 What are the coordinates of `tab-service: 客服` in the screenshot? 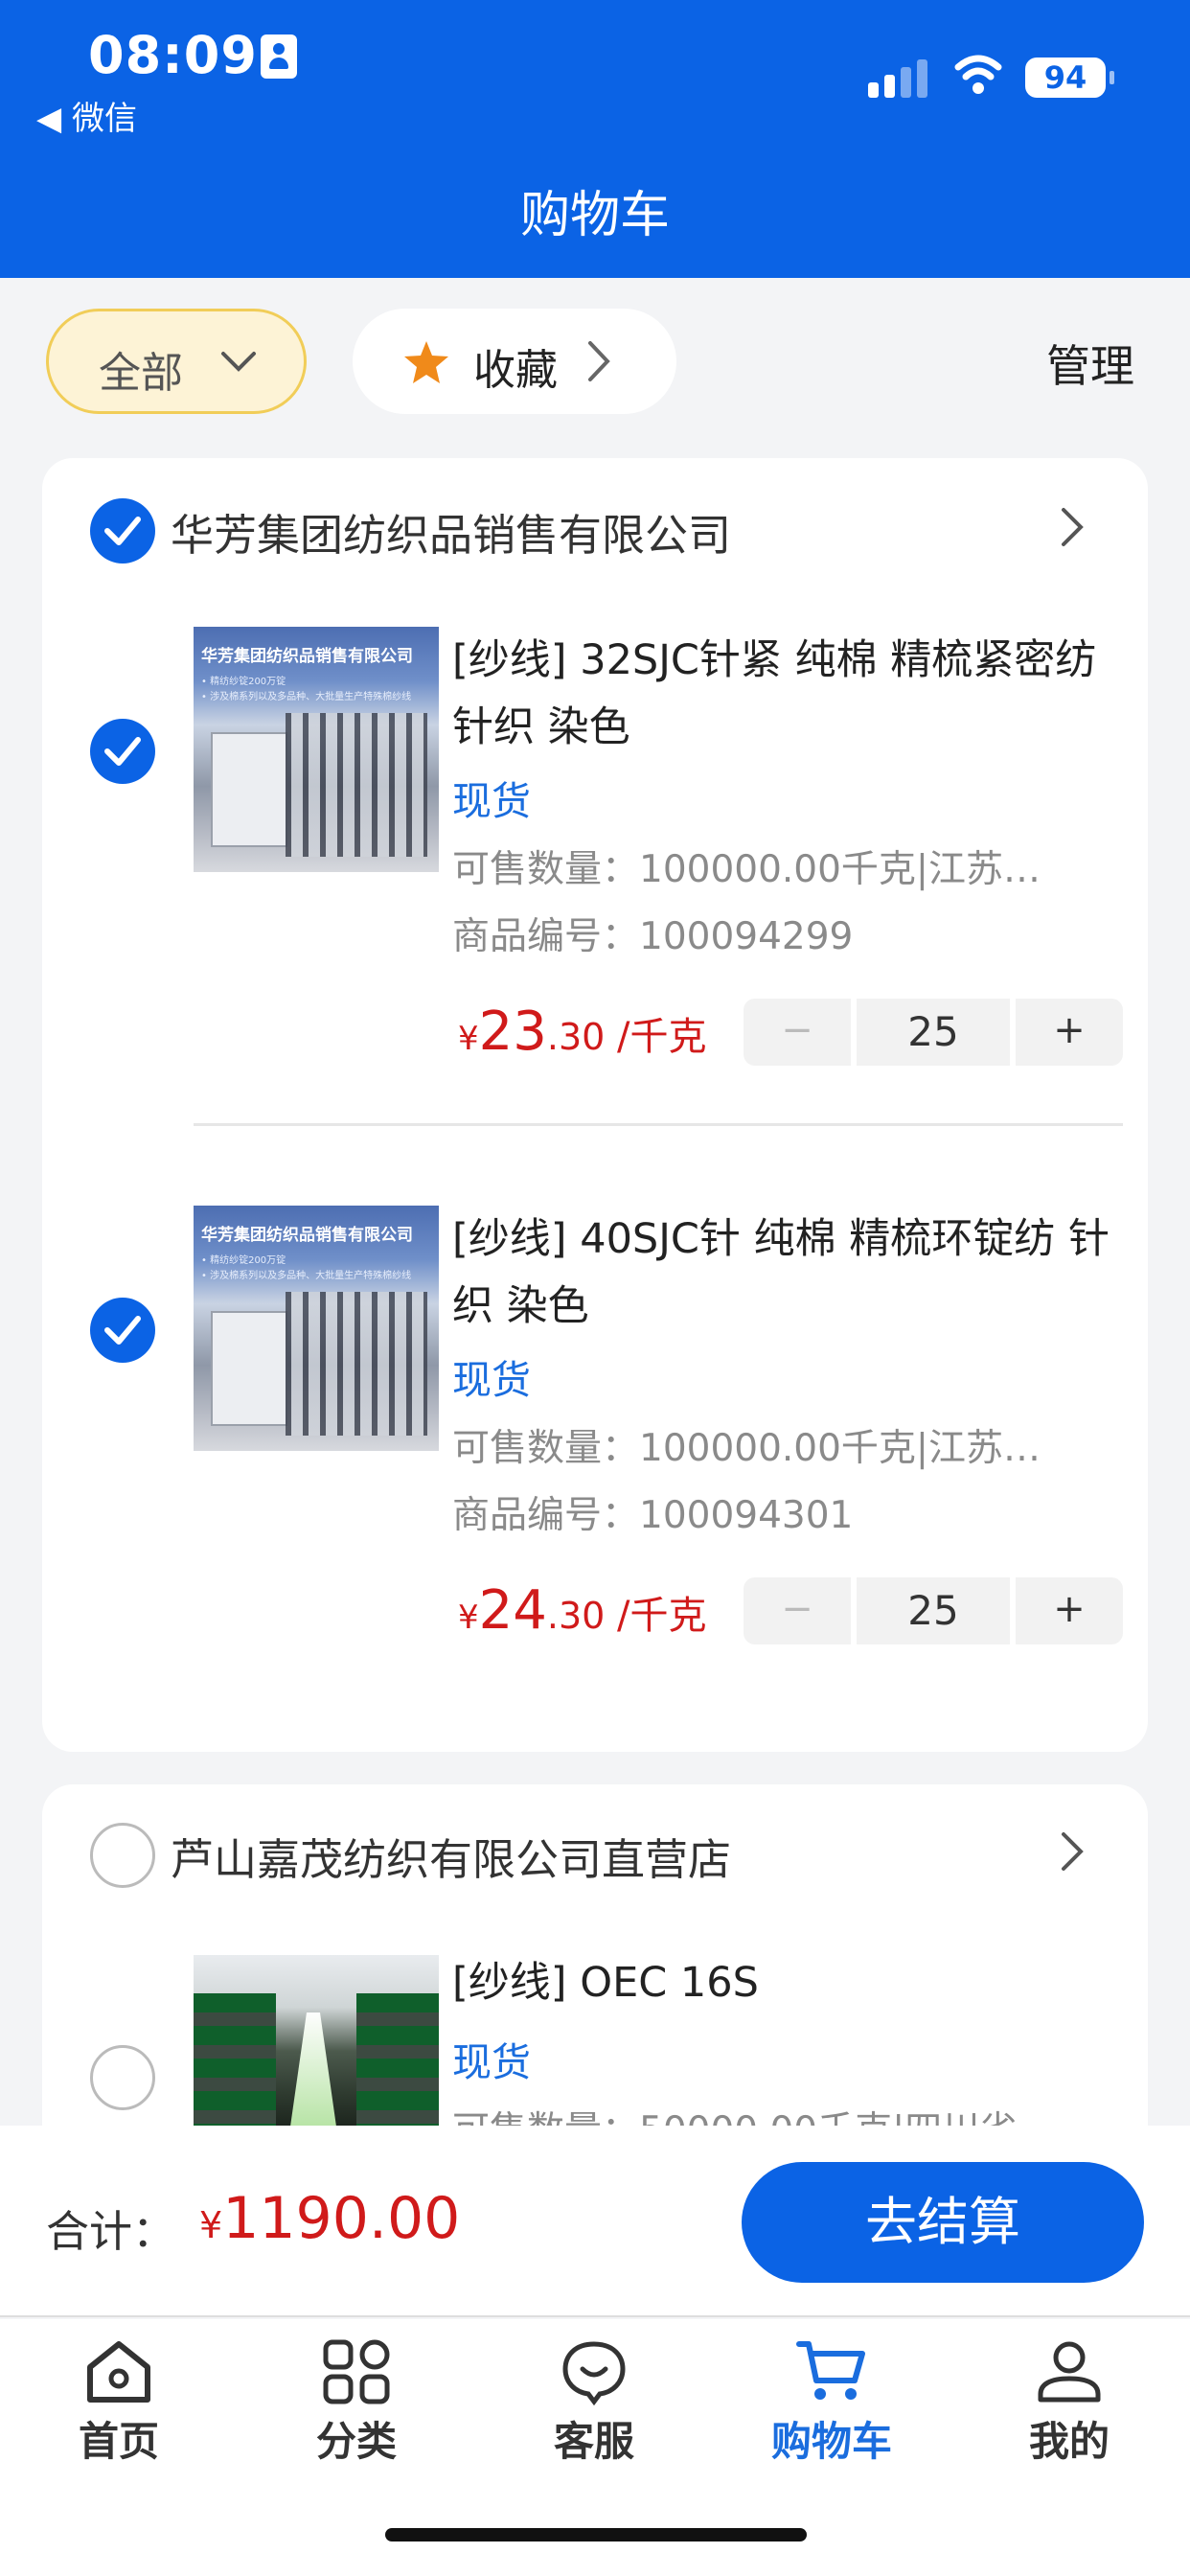 It's located at (594, 2403).